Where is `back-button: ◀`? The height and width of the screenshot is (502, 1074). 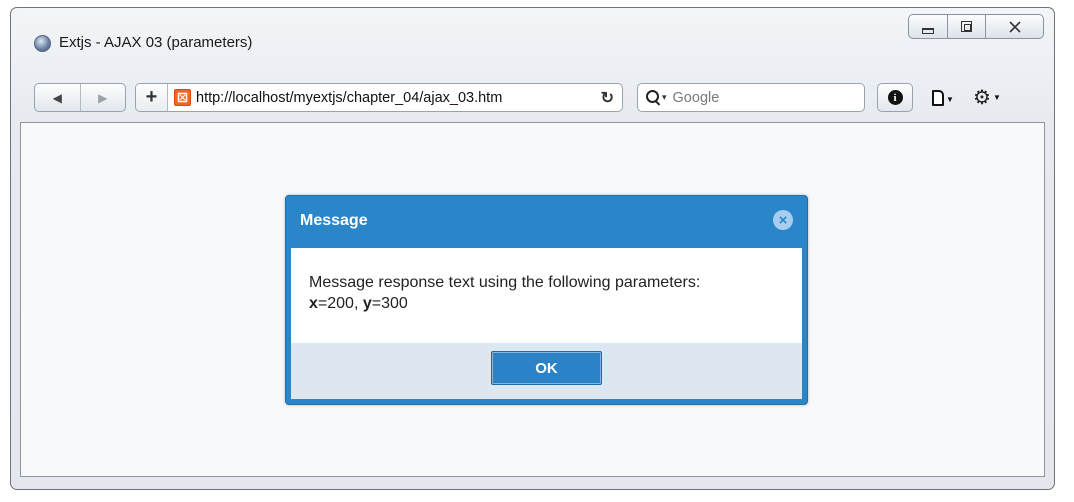 back-button: ◀ is located at coordinates (58, 97).